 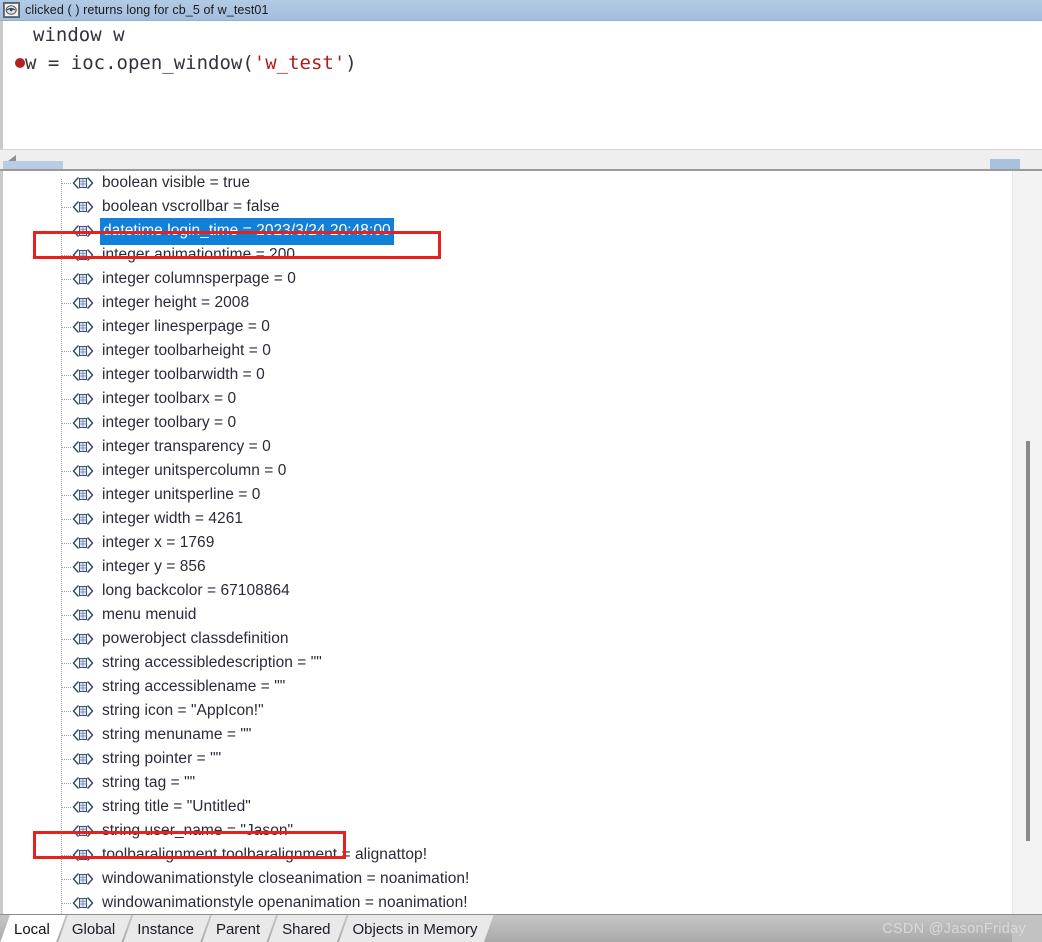 What do you see at coordinates (509, 807) in the screenshot?
I see `table-row: string title = "Untitled"` at bounding box center [509, 807].